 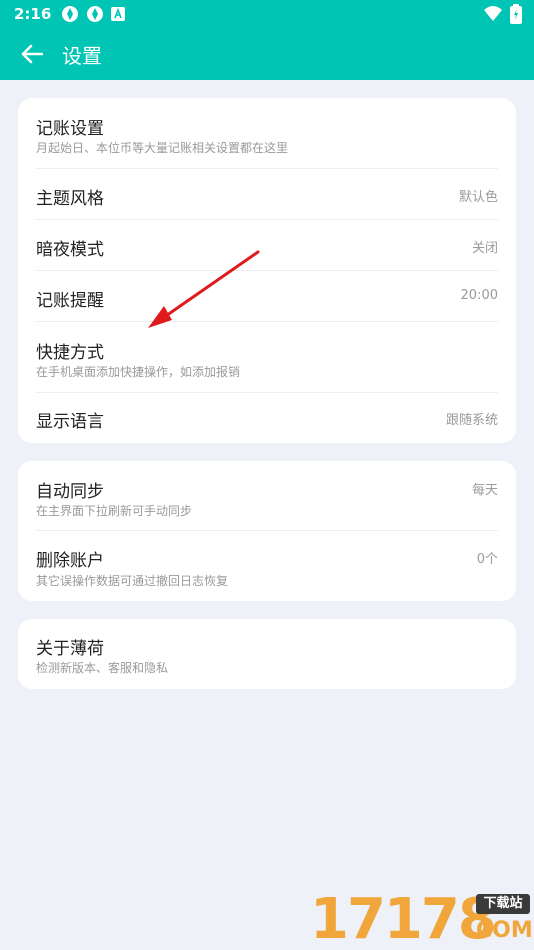 I want to click on watermark-digits: 17178, so click(x=403, y=918).